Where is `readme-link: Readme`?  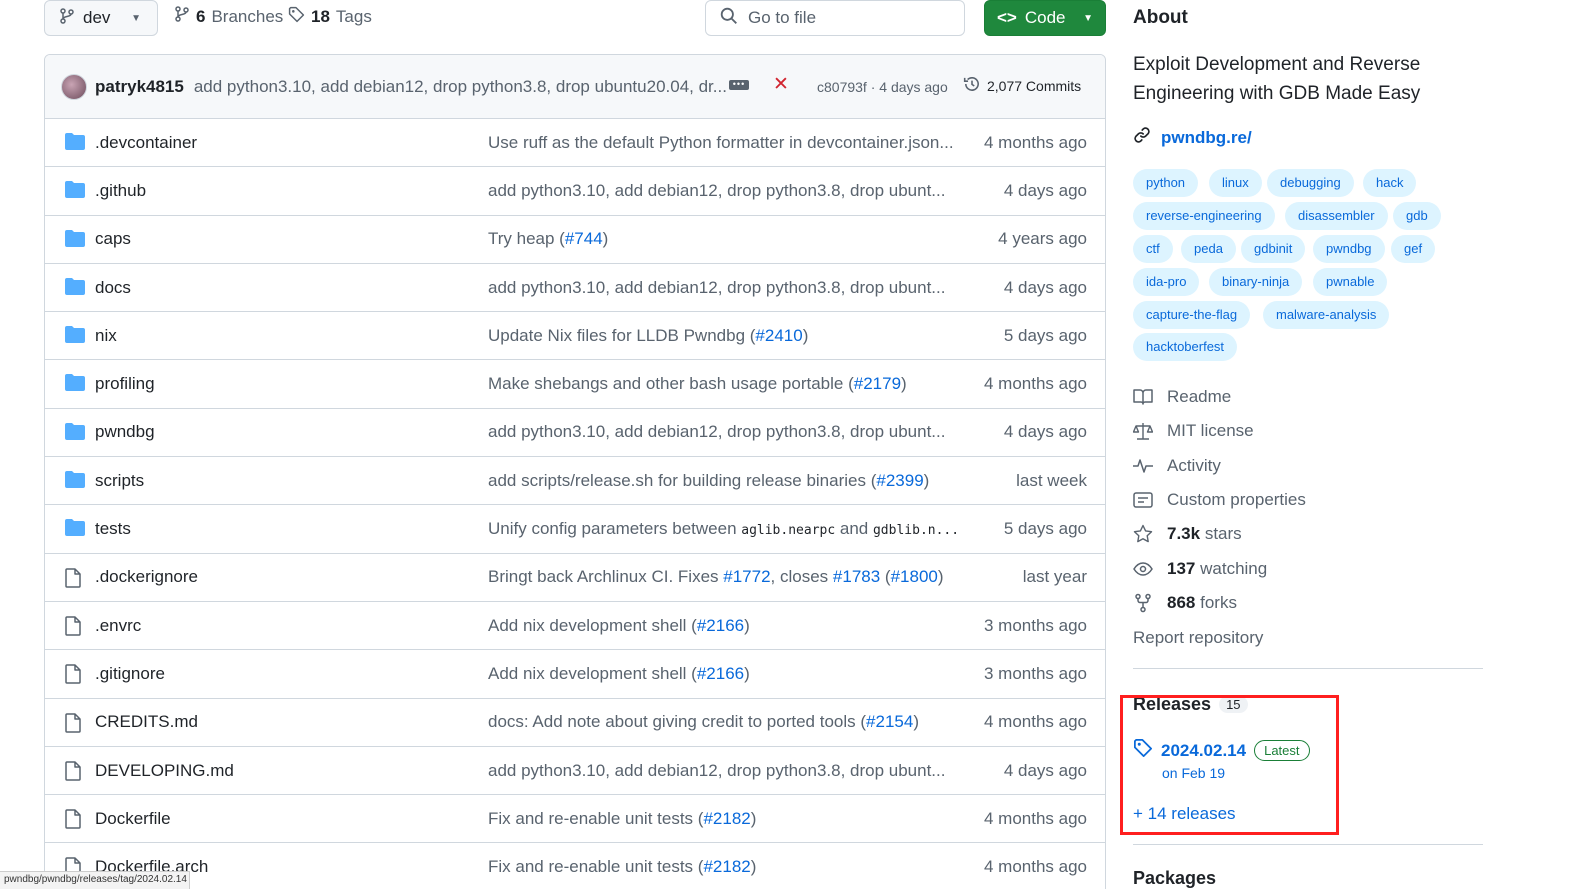 readme-link: Readme is located at coordinates (1182, 397).